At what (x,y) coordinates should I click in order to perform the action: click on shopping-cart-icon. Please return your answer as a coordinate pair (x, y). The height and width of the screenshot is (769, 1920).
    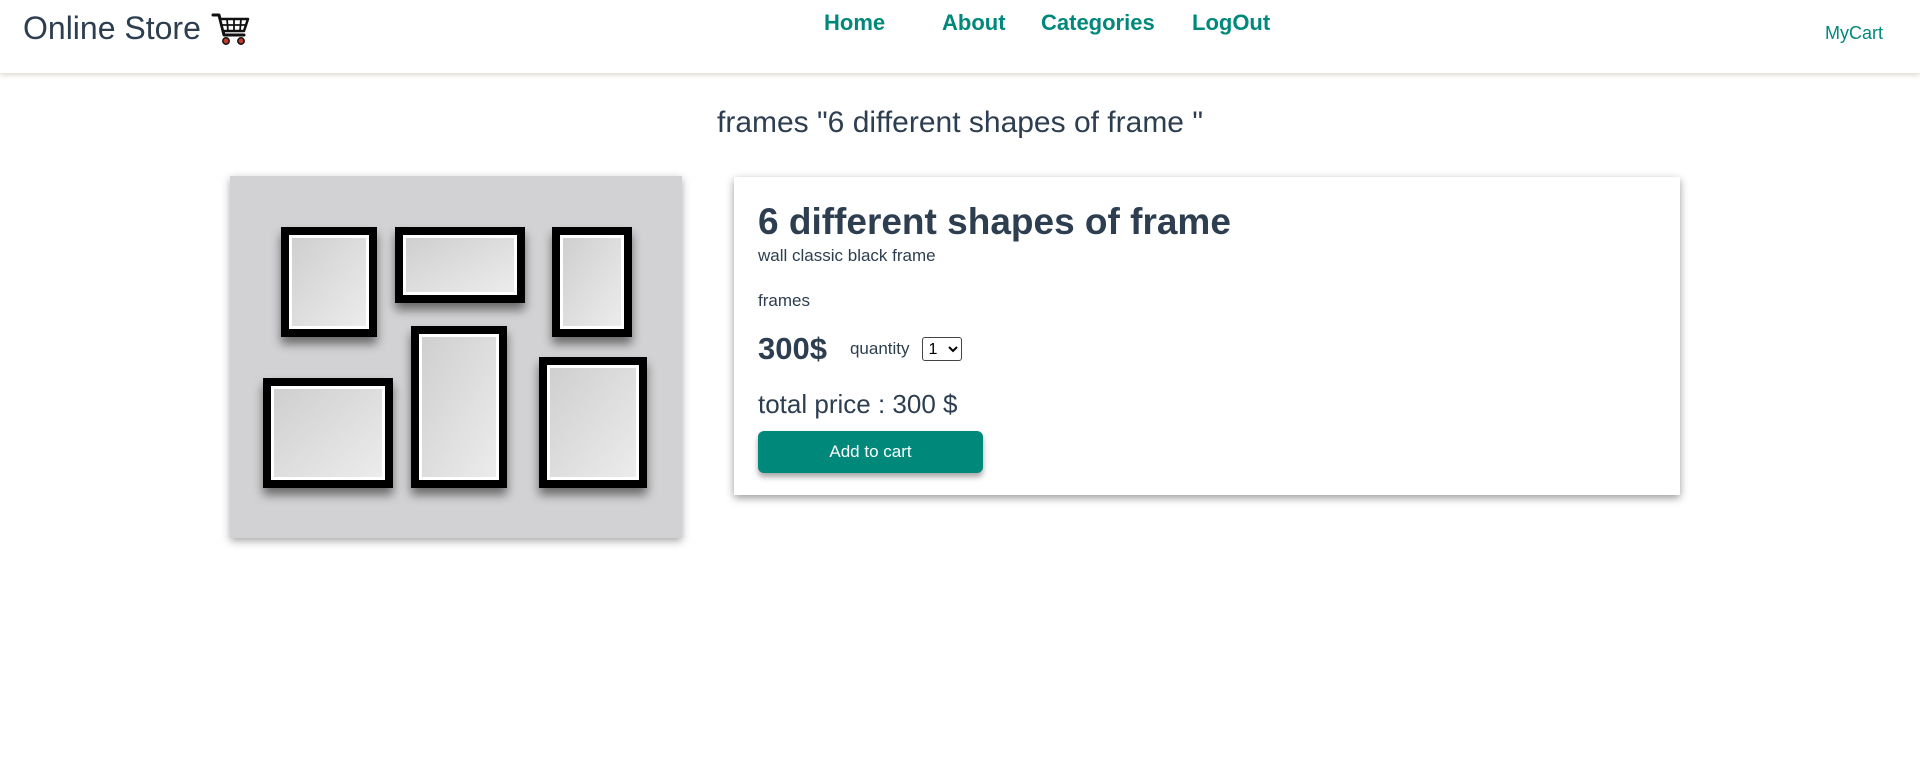
    Looking at the image, I should click on (231, 29).